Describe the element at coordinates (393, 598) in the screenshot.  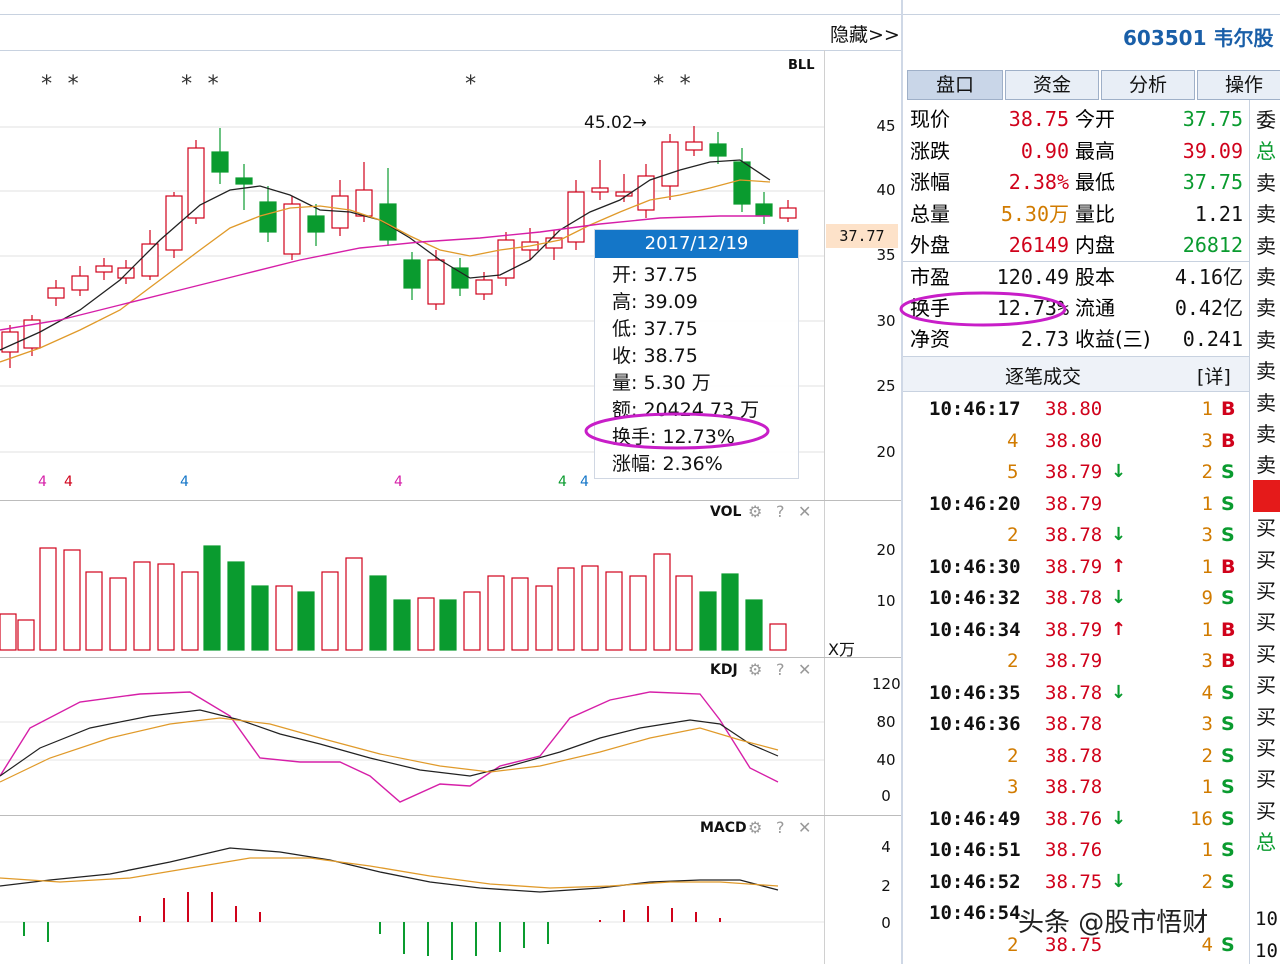
I see `volume-bars` at that location.